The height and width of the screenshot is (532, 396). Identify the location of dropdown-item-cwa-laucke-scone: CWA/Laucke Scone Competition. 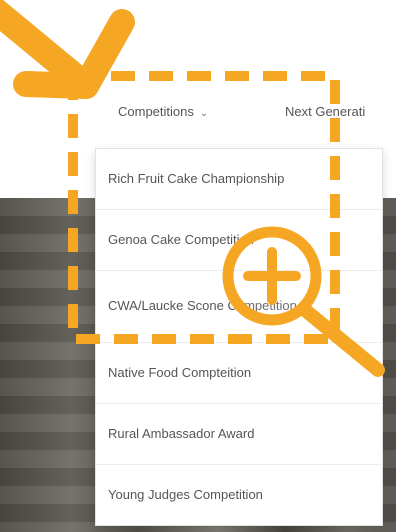
(239, 307).